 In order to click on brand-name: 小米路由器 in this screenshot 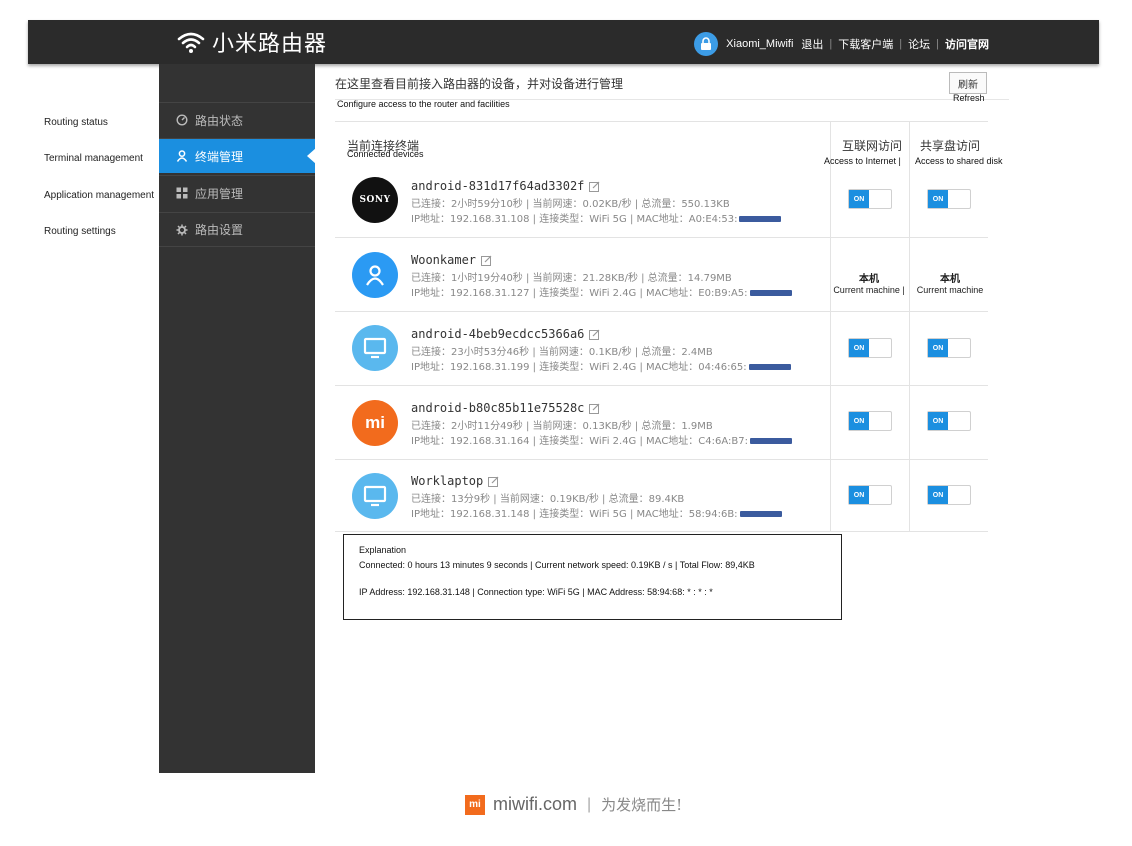, I will do `click(270, 44)`.